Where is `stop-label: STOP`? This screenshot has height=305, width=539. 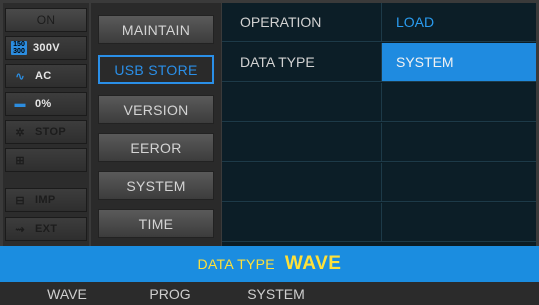 stop-label: STOP is located at coordinates (50, 132).